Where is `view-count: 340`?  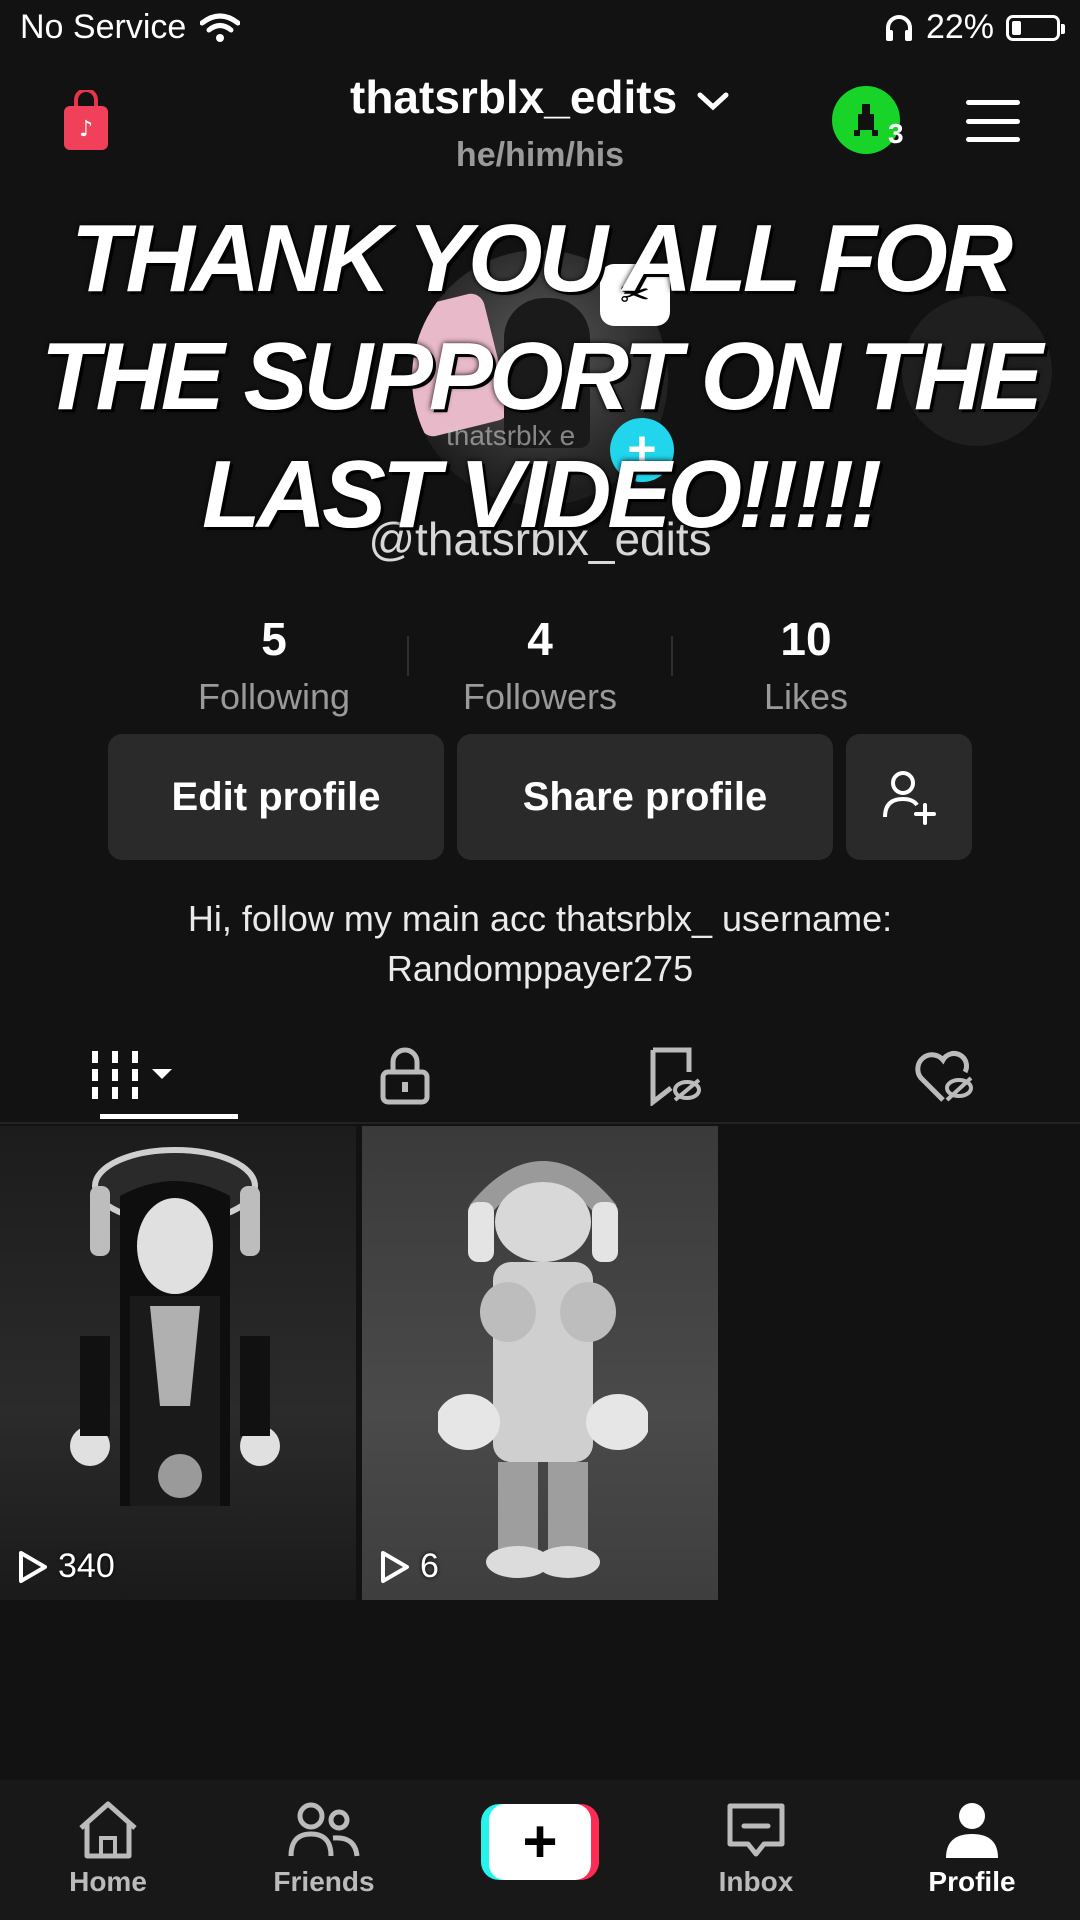
view-count: 340 is located at coordinates (66, 1566).